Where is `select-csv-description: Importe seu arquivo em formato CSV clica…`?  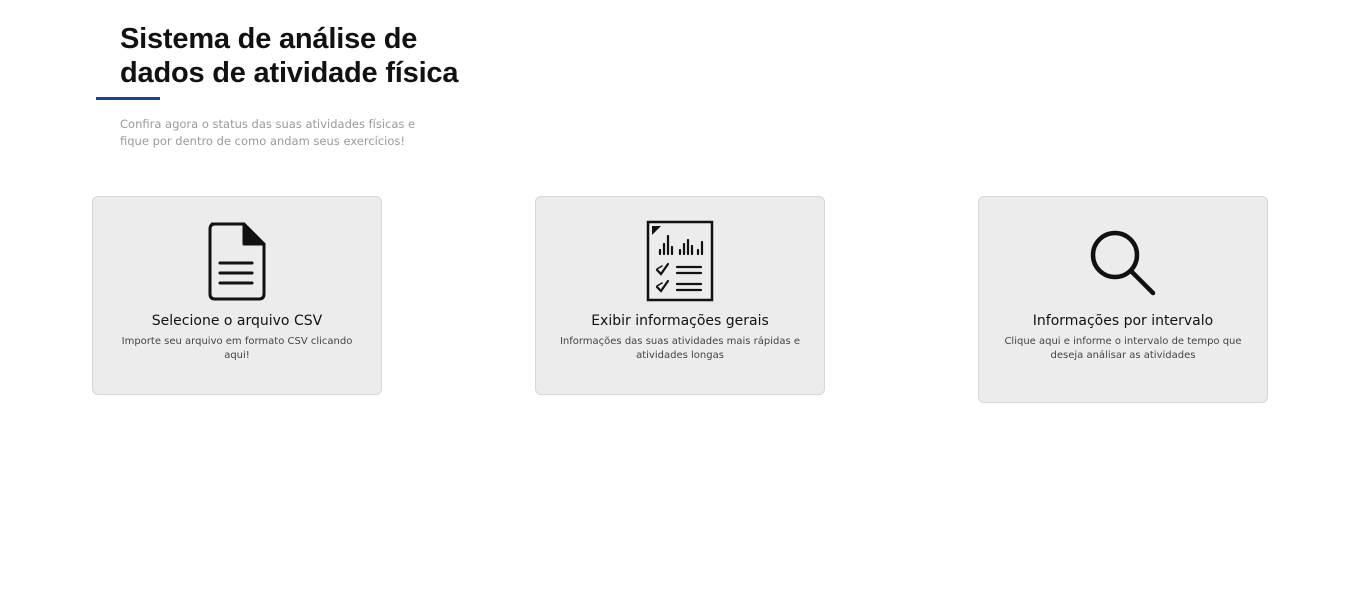 select-csv-description: Importe seu arquivo em formato CSV clica… is located at coordinates (237, 348).